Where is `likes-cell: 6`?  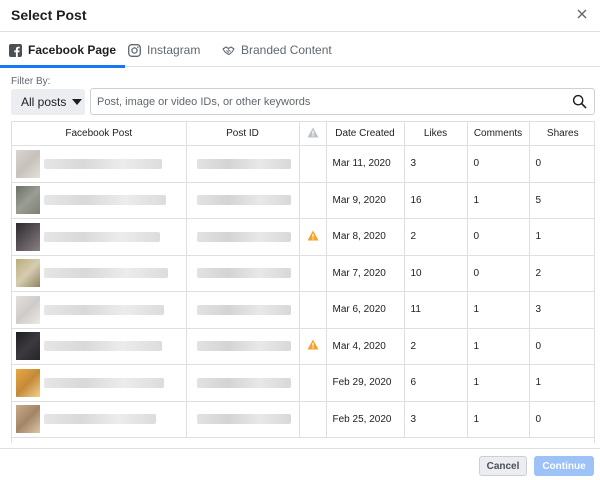 likes-cell: 6 is located at coordinates (436, 383).